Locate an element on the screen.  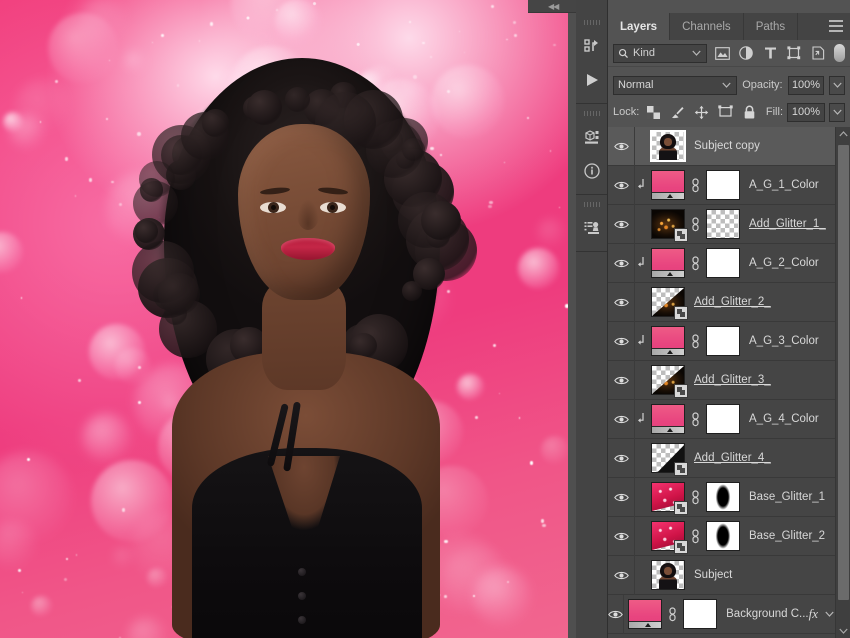
layer-row: Add_Glitter_2_ is located at coordinates (729, 302).